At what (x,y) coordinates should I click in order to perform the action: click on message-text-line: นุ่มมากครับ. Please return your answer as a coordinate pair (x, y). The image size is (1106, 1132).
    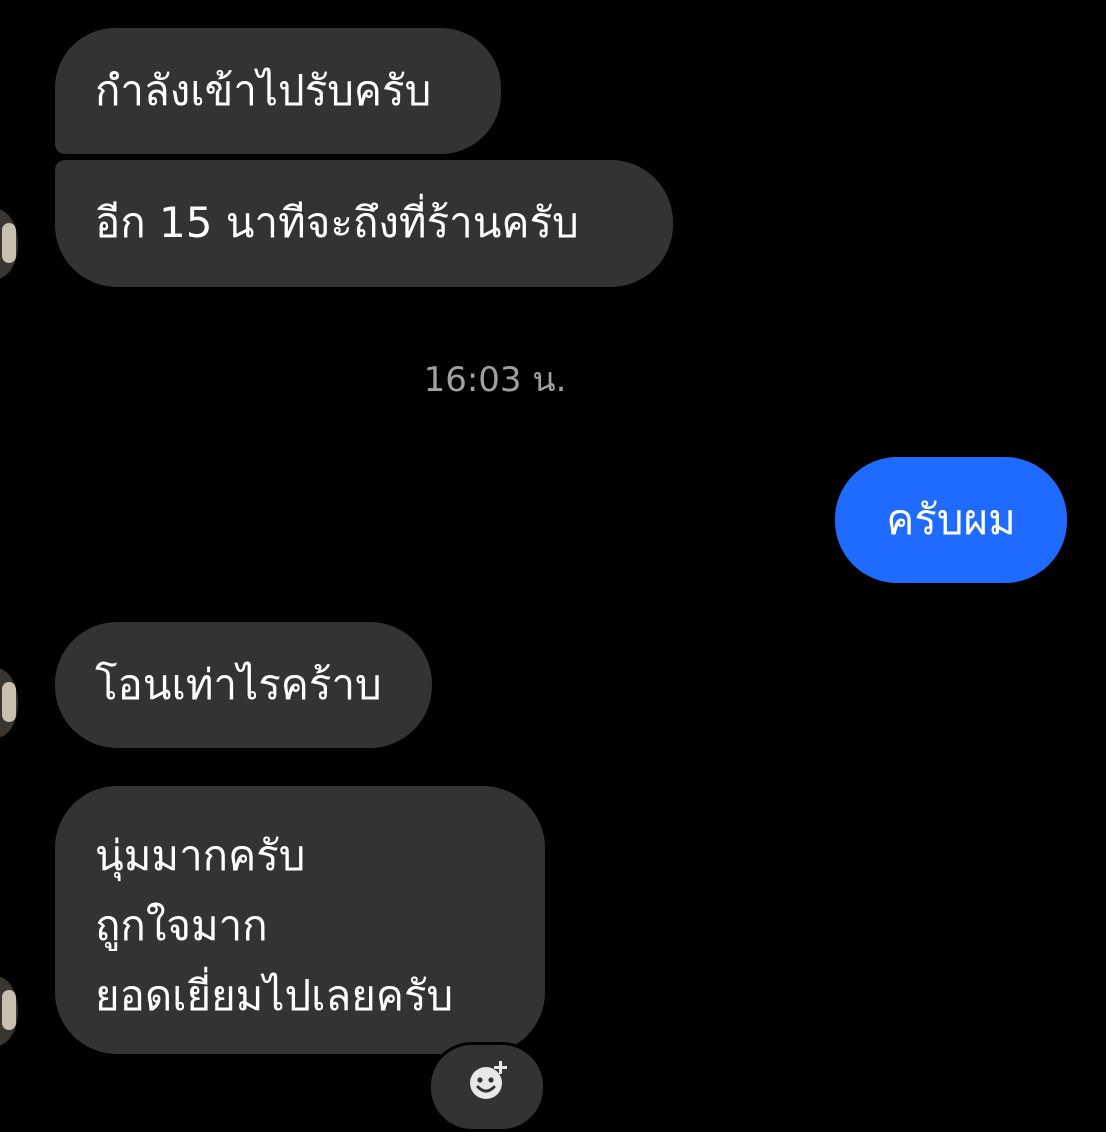
    Looking at the image, I should click on (200, 855).